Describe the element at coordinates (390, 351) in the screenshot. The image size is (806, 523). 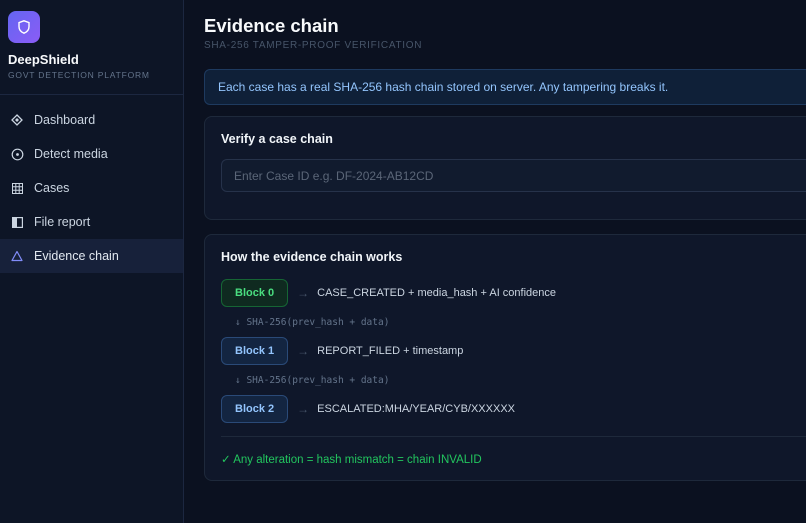
I see `block-1-description: REPORT_FILED + timestamp` at that location.